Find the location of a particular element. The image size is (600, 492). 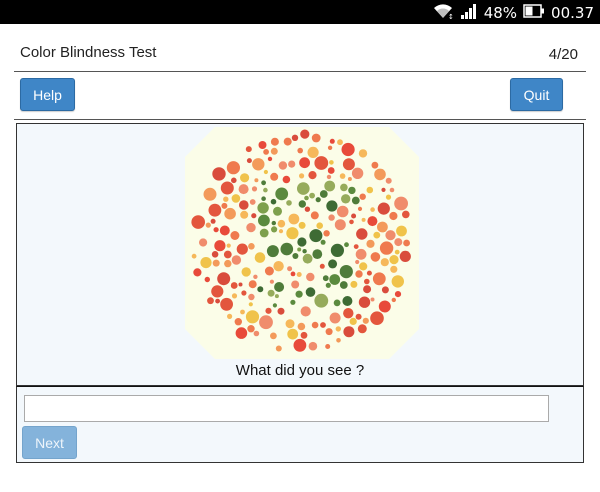

quit-button: Quit is located at coordinates (536, 94).